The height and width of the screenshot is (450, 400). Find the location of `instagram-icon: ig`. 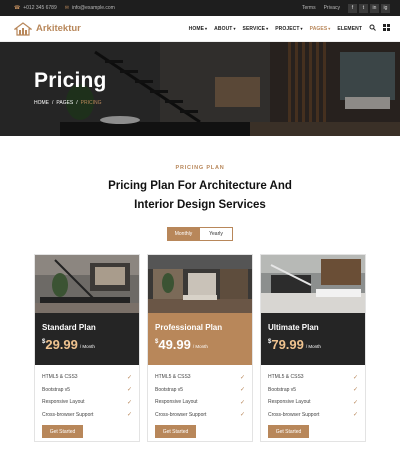

instagram-icon: ig is located at coordinates (385, 8).